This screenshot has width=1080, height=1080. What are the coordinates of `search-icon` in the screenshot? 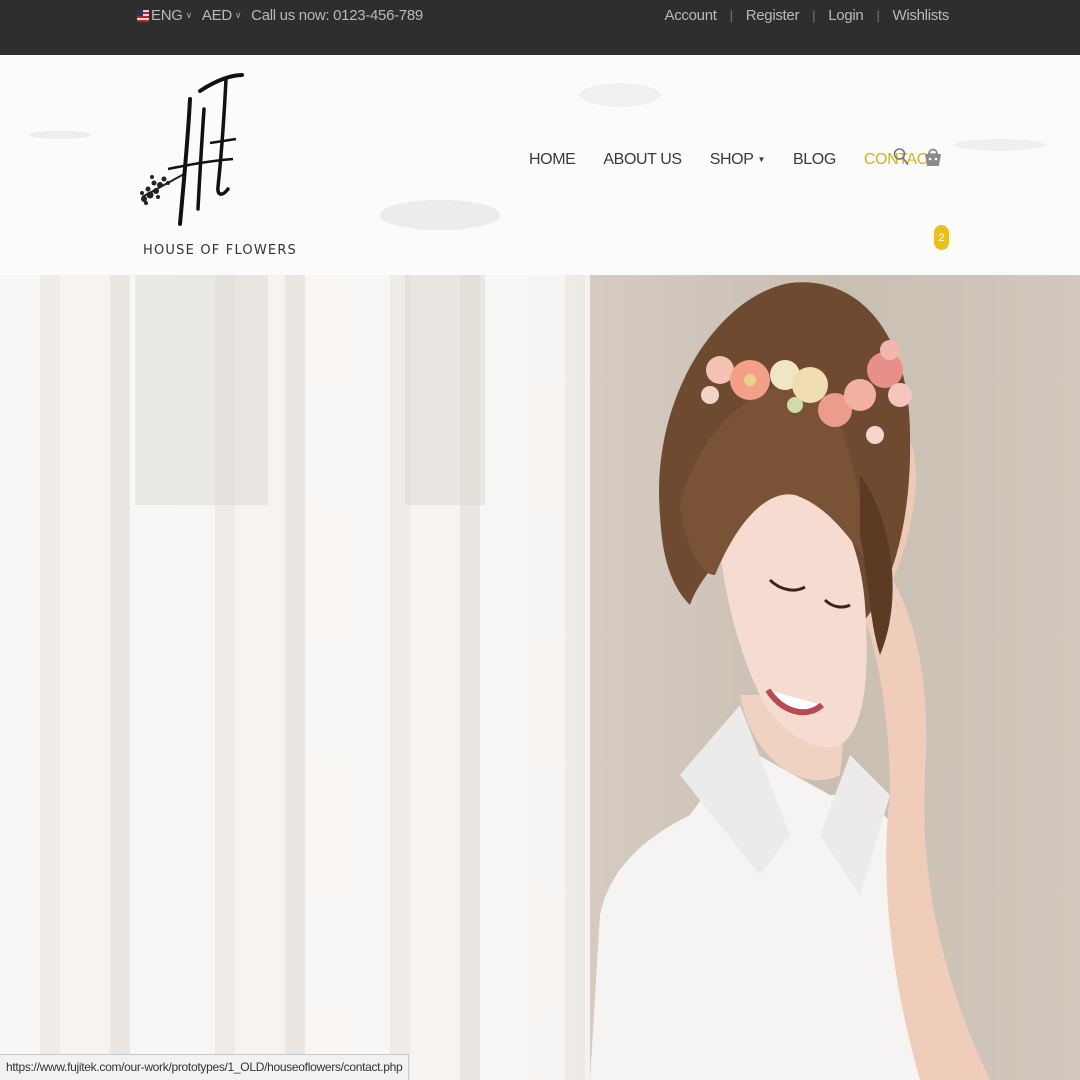 It's located at (901, 157).